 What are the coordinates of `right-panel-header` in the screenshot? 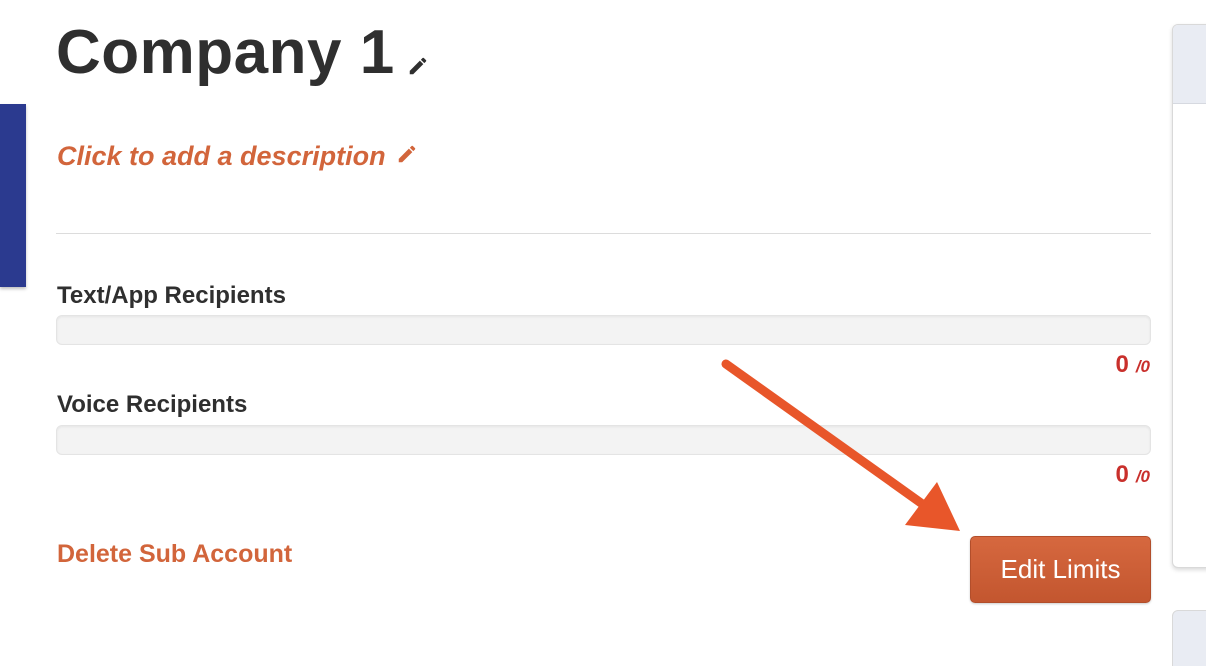 It's located at (1189, 64).